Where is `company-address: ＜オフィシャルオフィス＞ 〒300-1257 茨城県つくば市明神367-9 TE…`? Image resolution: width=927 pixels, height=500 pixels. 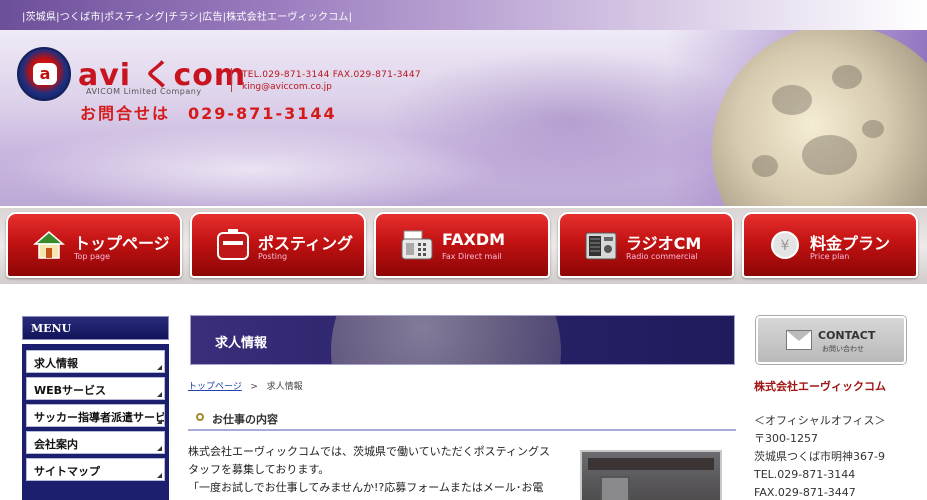
company-address: ＜オフィシャルオフィス＞ 〒300-1257 茨城県つくば市明神367-9 TE… is located at coordinates (820, 456).